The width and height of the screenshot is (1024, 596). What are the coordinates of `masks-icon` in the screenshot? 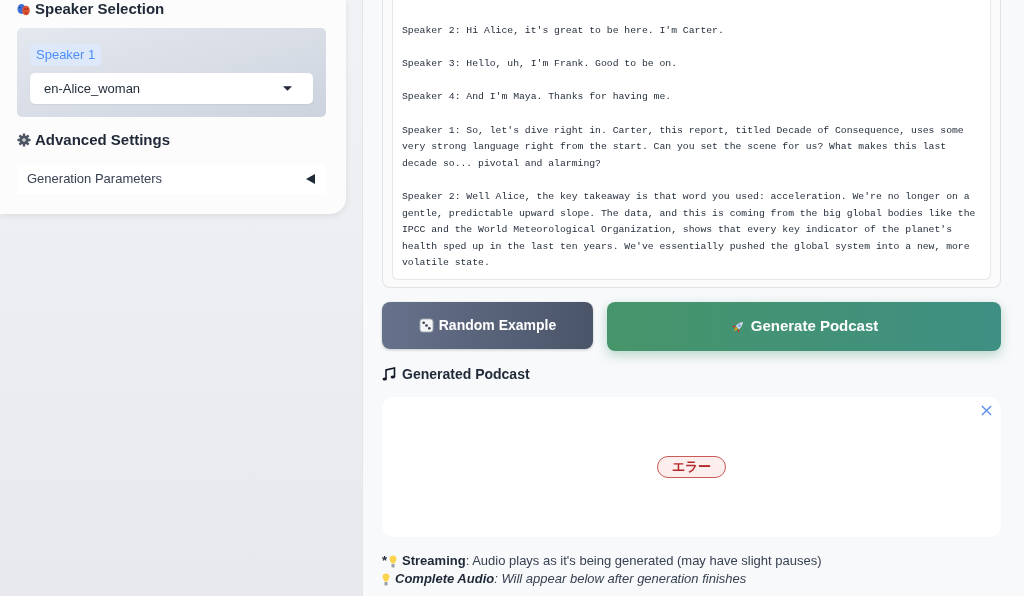 It's located at (23, 9).